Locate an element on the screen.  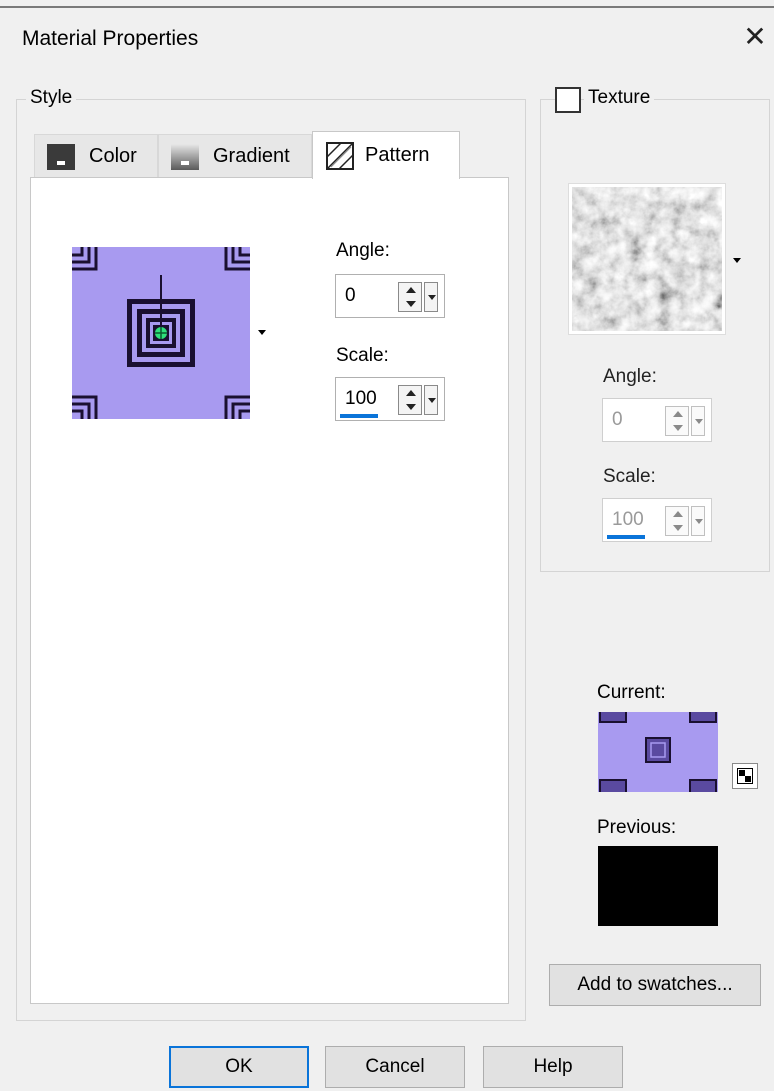
tab-pattern-label: Pattern is located at coordinates (397, 155).